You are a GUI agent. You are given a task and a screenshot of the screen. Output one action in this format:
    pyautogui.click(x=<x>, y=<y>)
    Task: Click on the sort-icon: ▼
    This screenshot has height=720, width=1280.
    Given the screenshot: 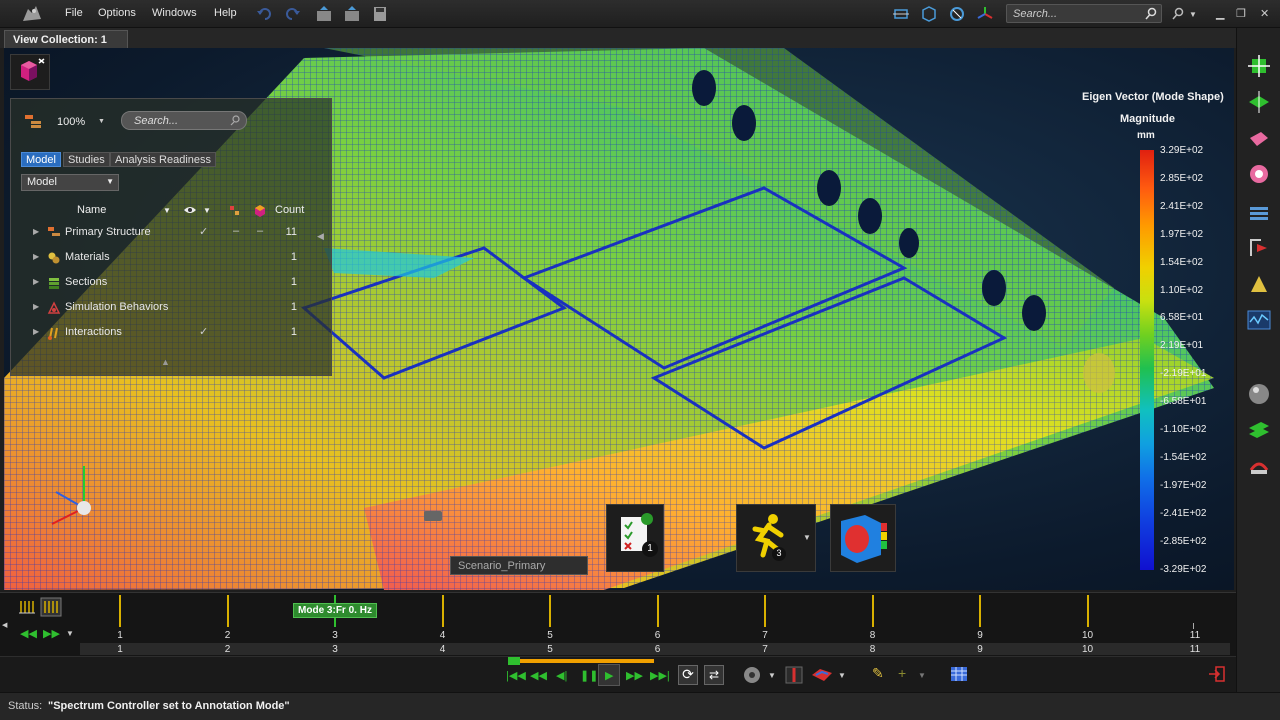 What is the action you would take?
    pyautogui.click(x=167, y=210)
    